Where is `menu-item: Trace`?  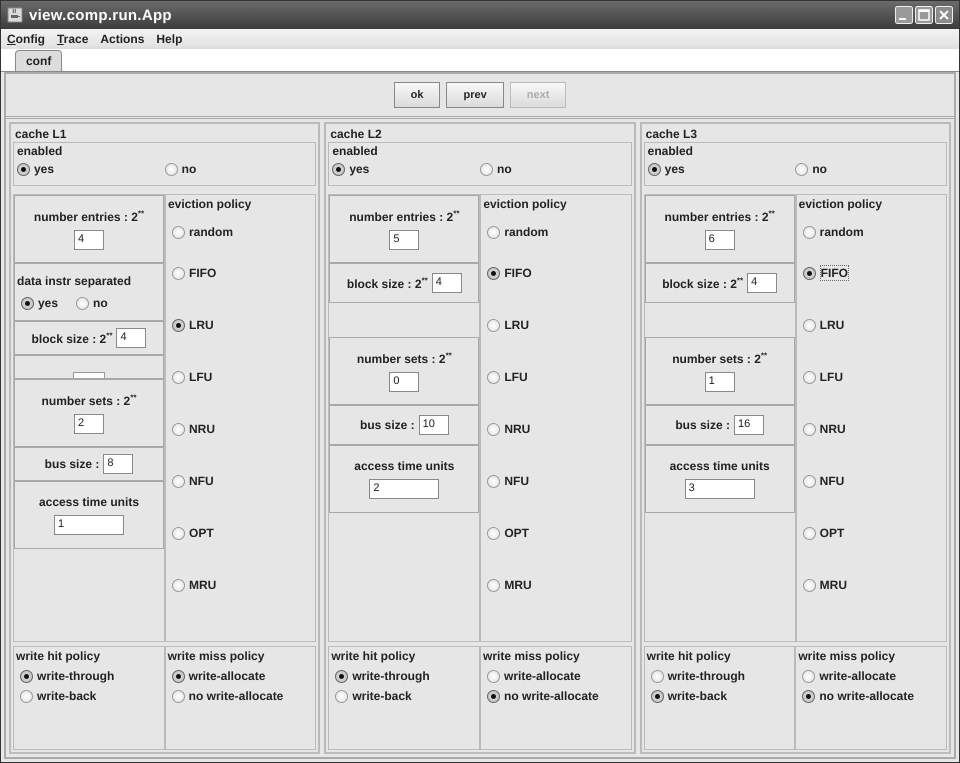 menu-item: Trace is located at coordinates (72, 39).